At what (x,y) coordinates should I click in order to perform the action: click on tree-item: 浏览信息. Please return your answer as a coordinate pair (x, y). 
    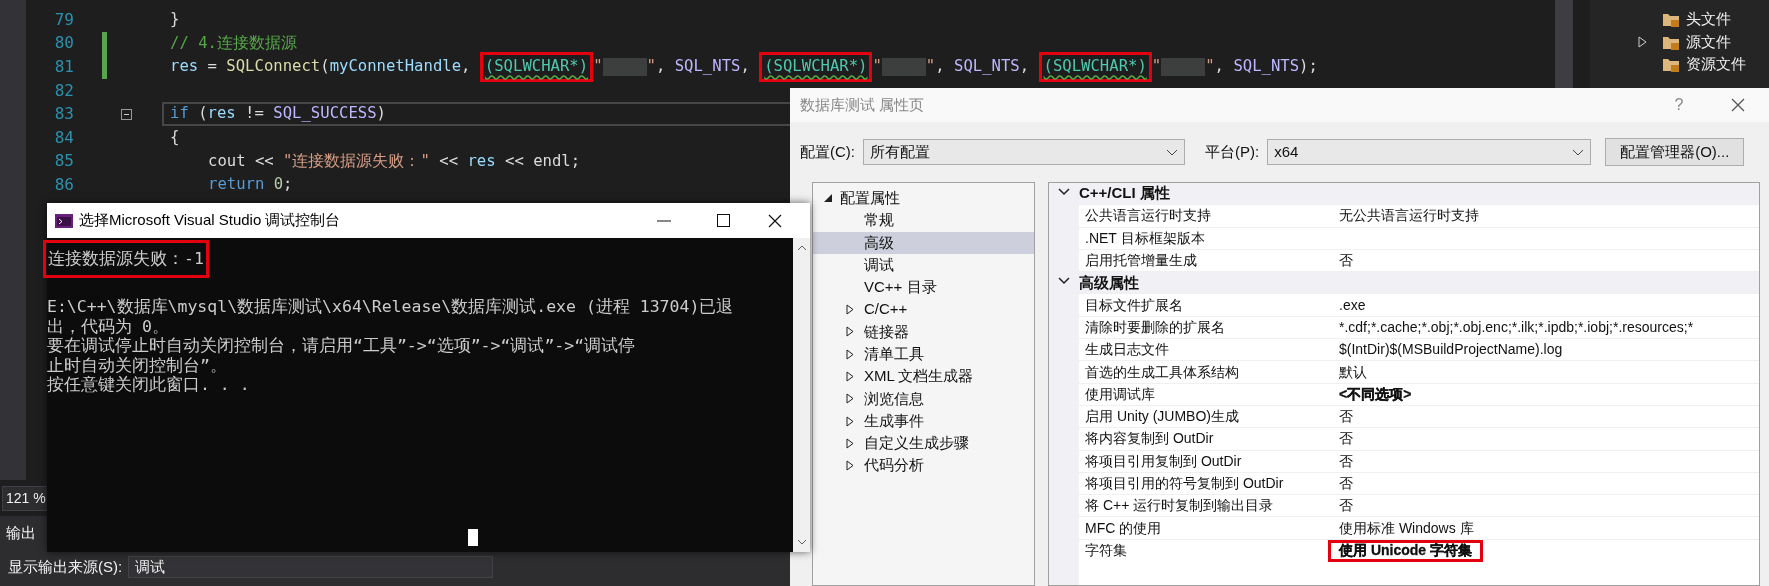
    Looking at the image, I should click on (923, 398).